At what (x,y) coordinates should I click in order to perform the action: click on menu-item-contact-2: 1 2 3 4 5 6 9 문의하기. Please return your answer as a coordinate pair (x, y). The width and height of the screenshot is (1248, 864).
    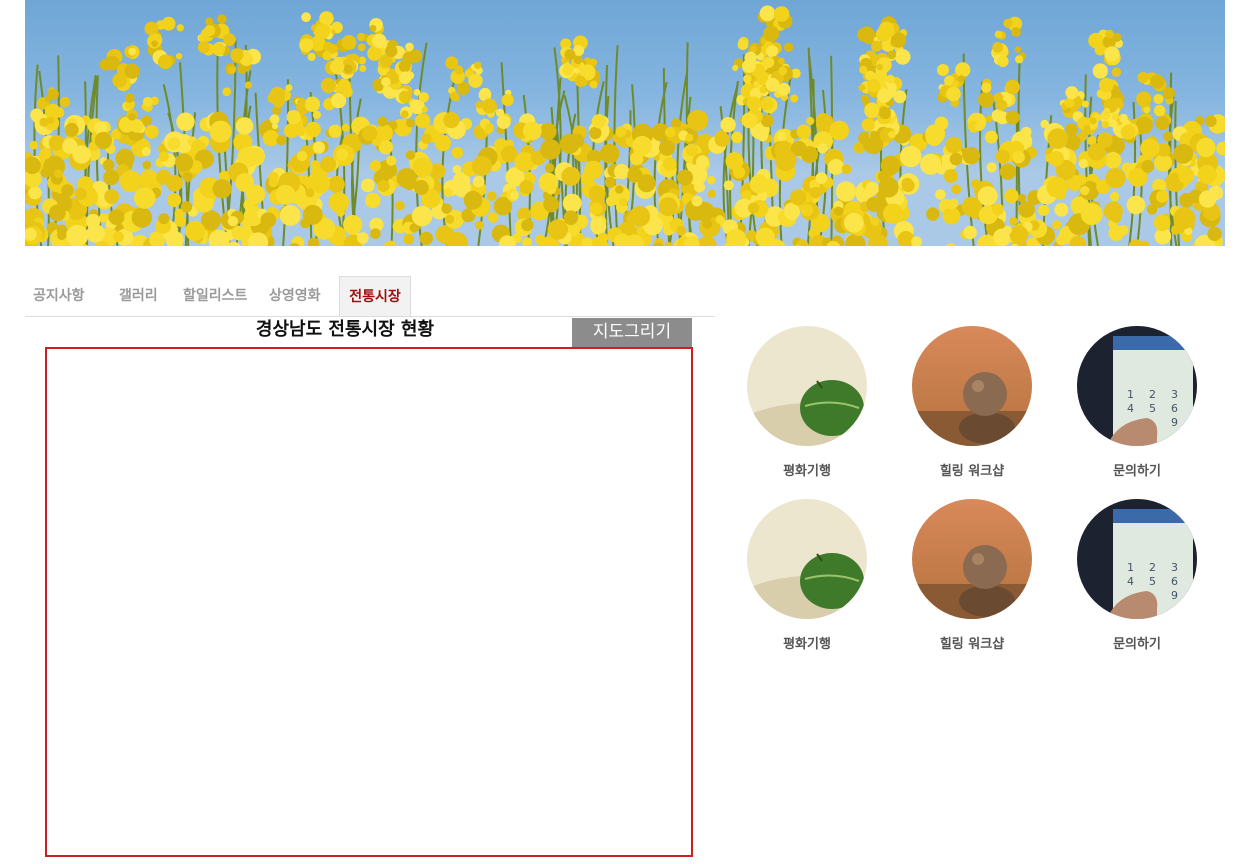
    Looking at the image, I should click on (1137, 575).